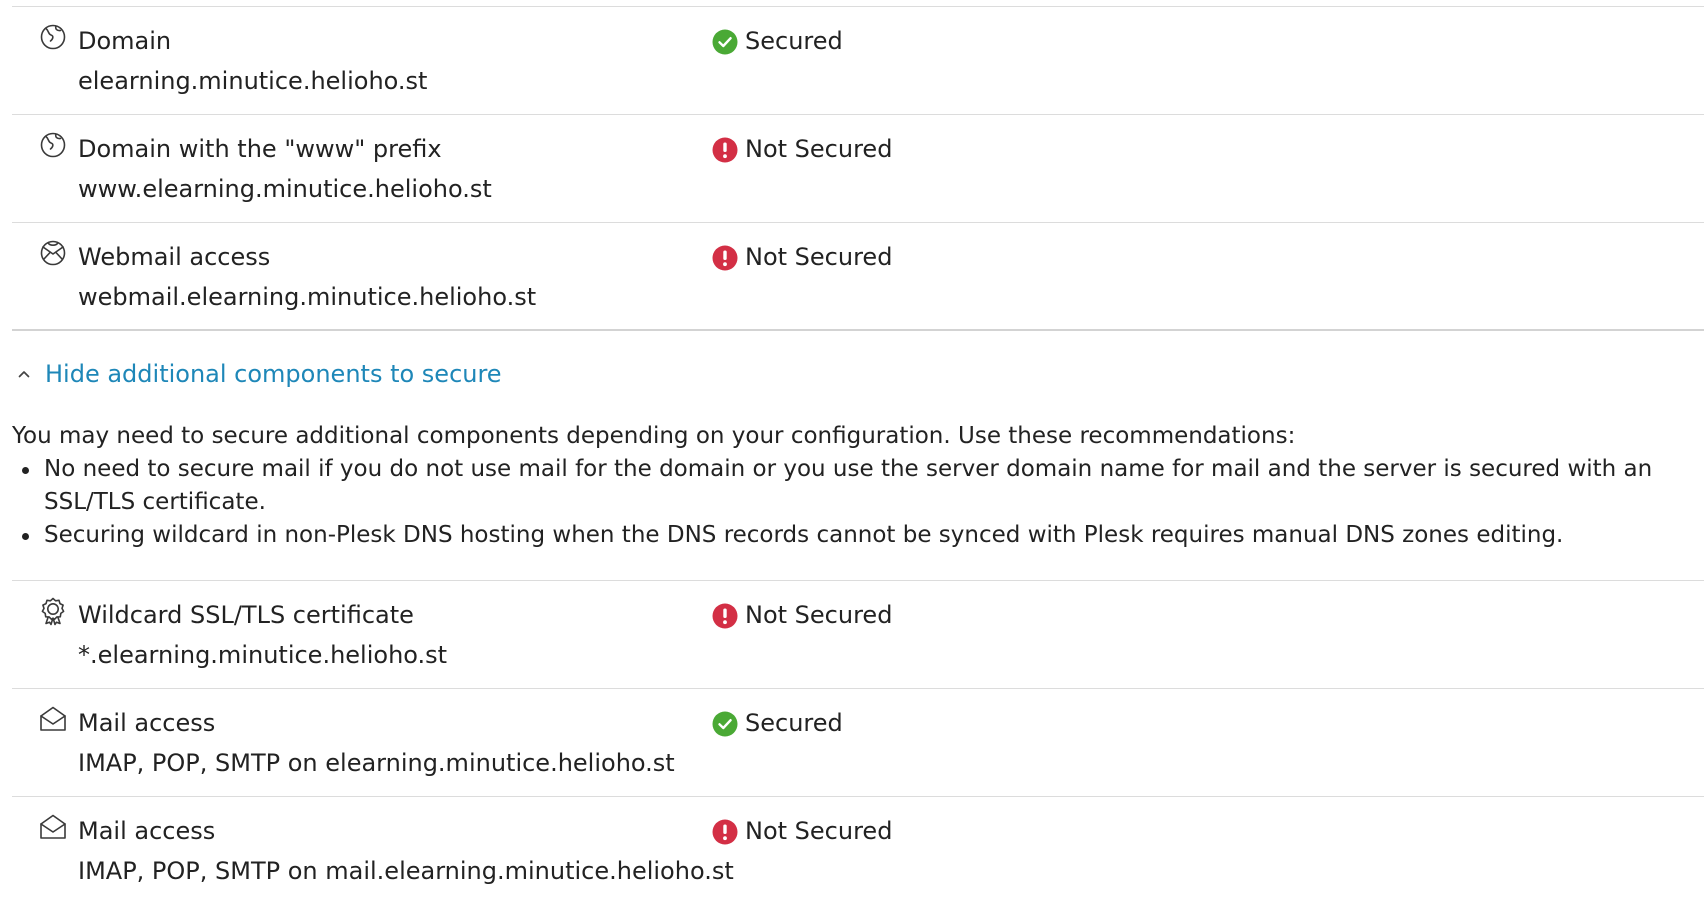  Describe the element at coordinates (253, 81) in the screenshot. I see `component-hostname: elearning.minutice.helioho.st` at that location.